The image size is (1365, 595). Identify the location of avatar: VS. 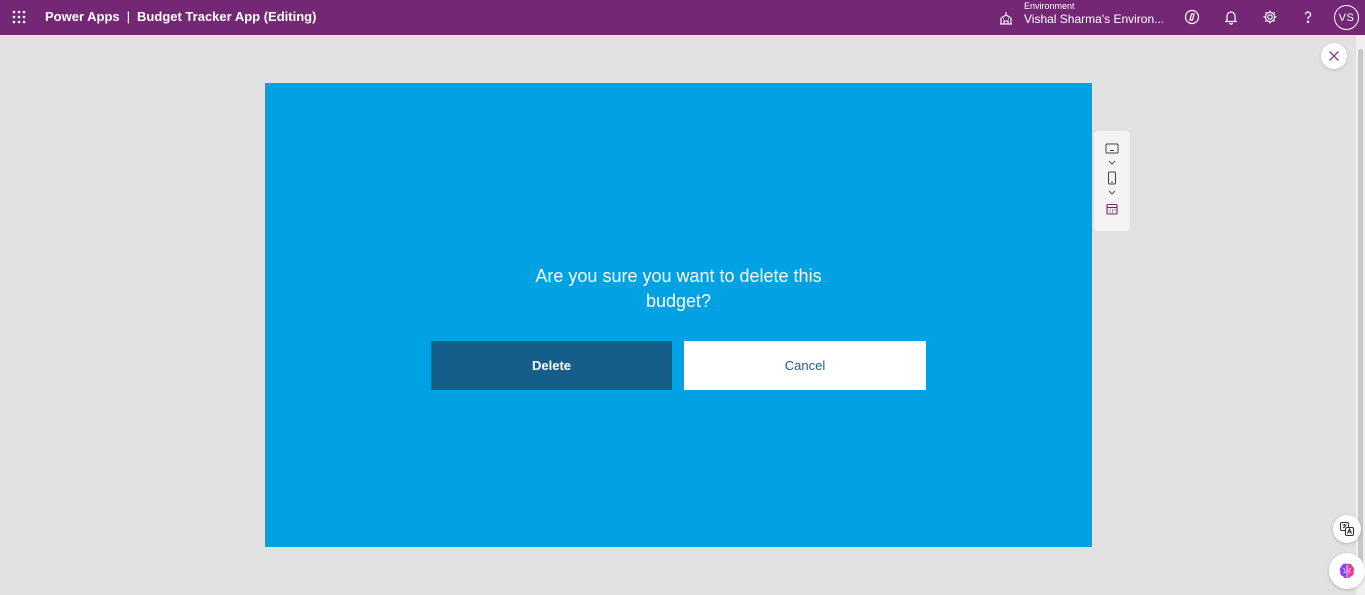
(1346, 17).